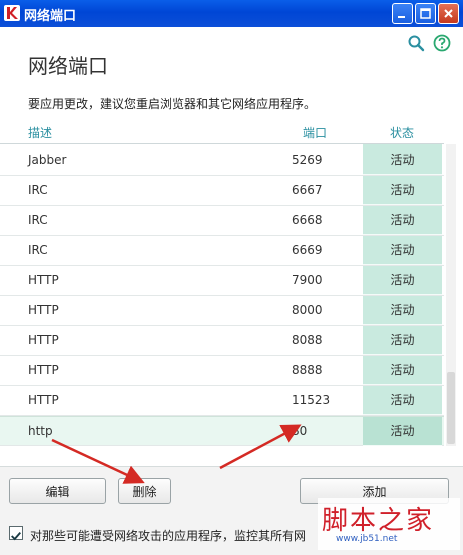  What do you see at coordinates (68, 66) in the screenshot?
I see `page-title: 网络端口` at bounding box center [68, 66].